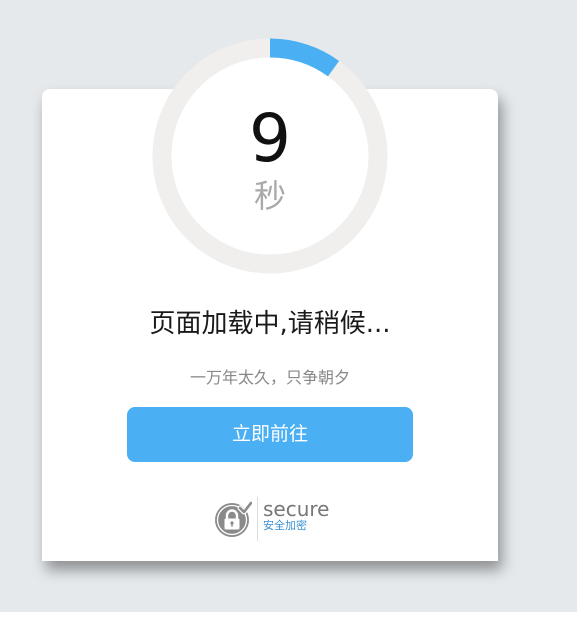  What do you see at coordinates (296, 509) in the screenshot?
I see `secure-label: secure` at bounding box center [296, 509].